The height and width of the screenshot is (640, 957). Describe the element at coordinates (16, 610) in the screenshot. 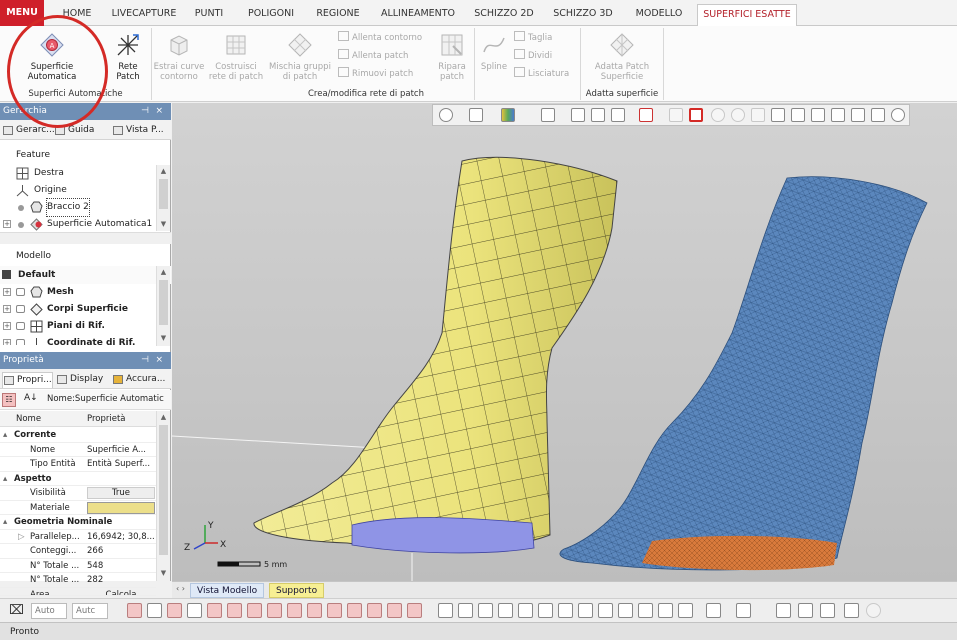

I see `snap-icon: ⌧` at that location.